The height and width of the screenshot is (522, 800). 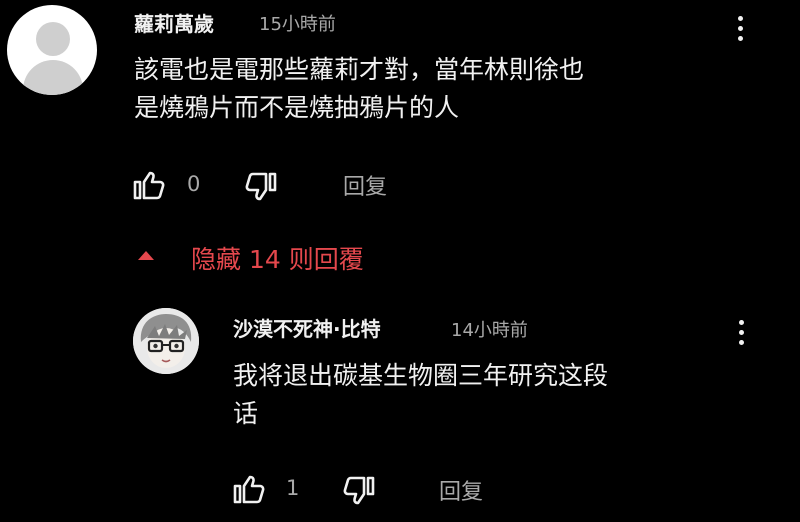 What do you see at coordinates (434, 89) in the screenshot?
I see `comment-text: 該電也是電那些蘿莉才對，當年林則徐也 是燒鴉片而不是燒抽鴉片的人` at bounding box center [434, 89].